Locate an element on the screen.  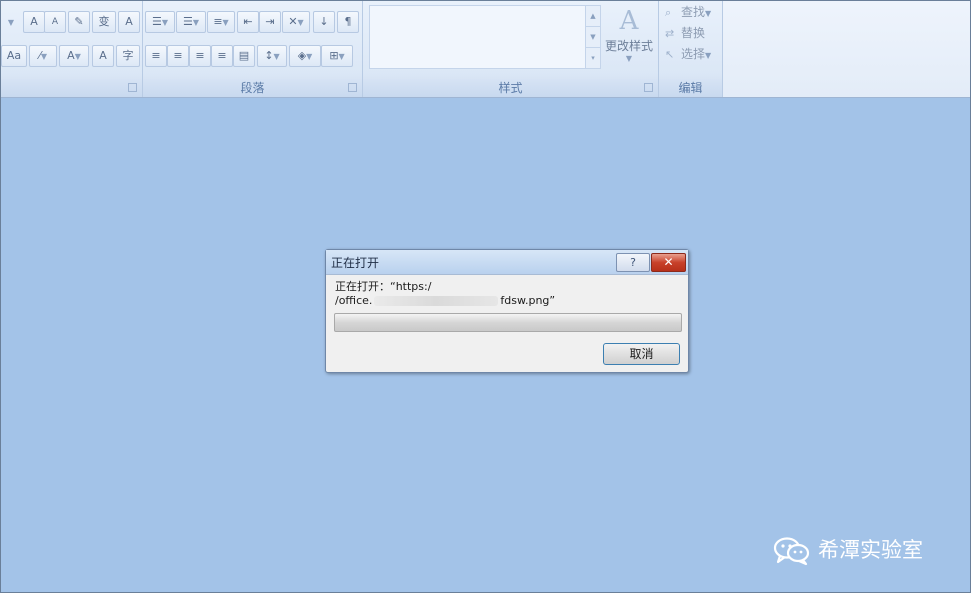
message-line-2: /office. fdsw.png” is located at coordinates (507, 301).